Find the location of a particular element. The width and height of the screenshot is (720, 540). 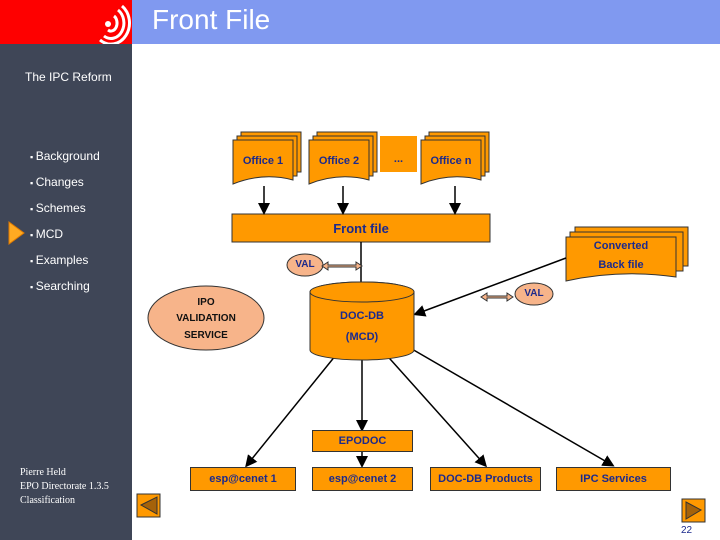

val-right-label: VAL is located at coordinates (534, 293).